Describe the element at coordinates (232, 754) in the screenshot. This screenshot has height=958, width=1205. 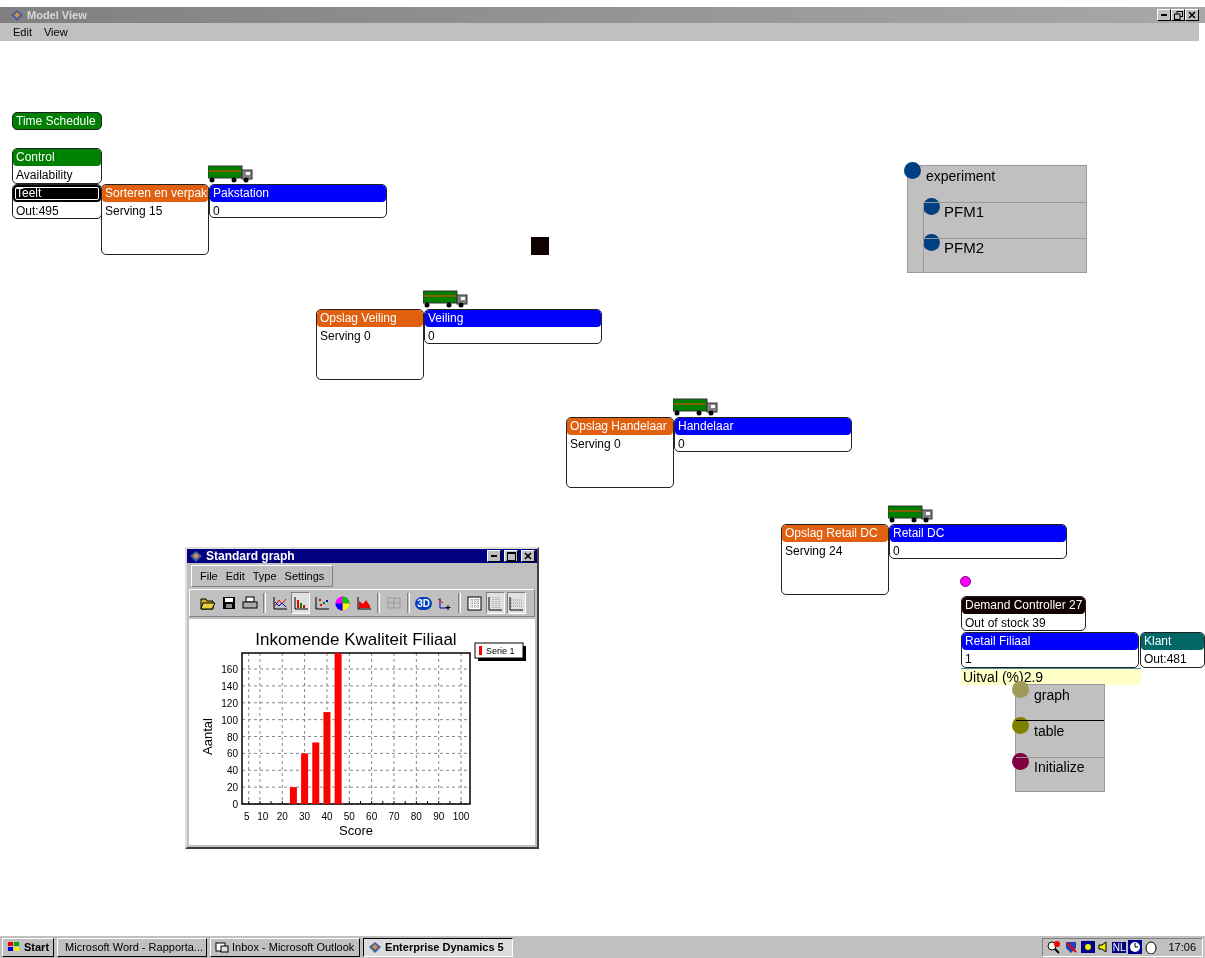
I see `y-tick-label: 60` at that location.